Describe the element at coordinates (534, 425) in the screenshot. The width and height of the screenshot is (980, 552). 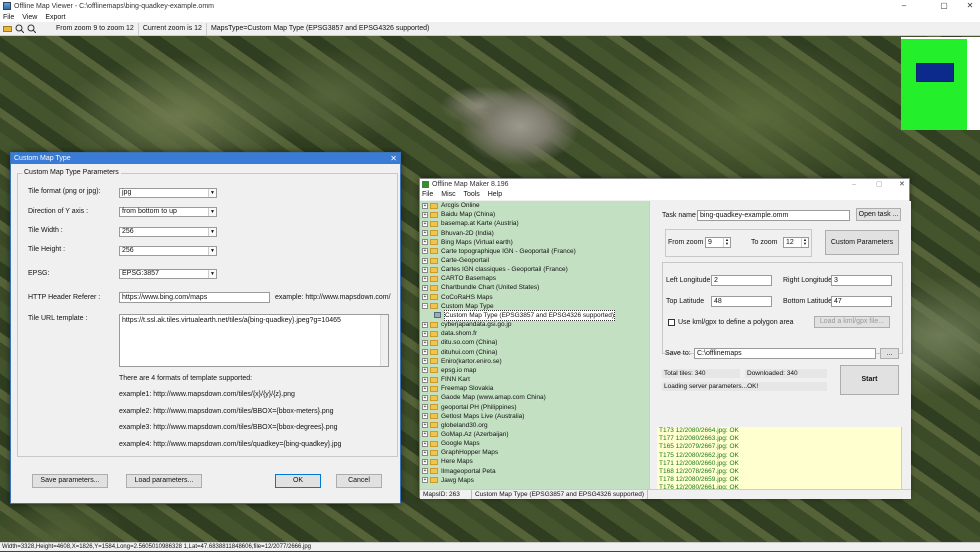
I see `tree-item: + globeland30.org` at that location.